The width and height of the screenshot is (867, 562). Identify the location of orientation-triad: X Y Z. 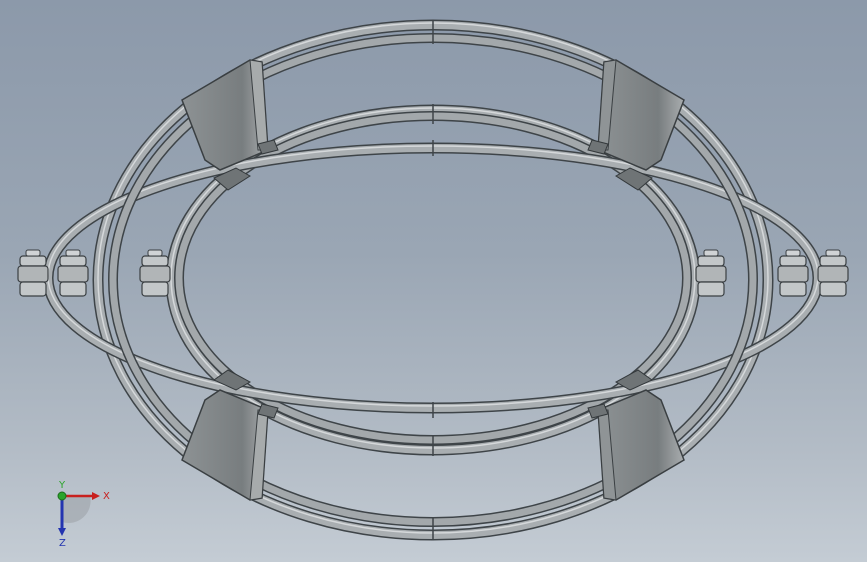
(80, 513).